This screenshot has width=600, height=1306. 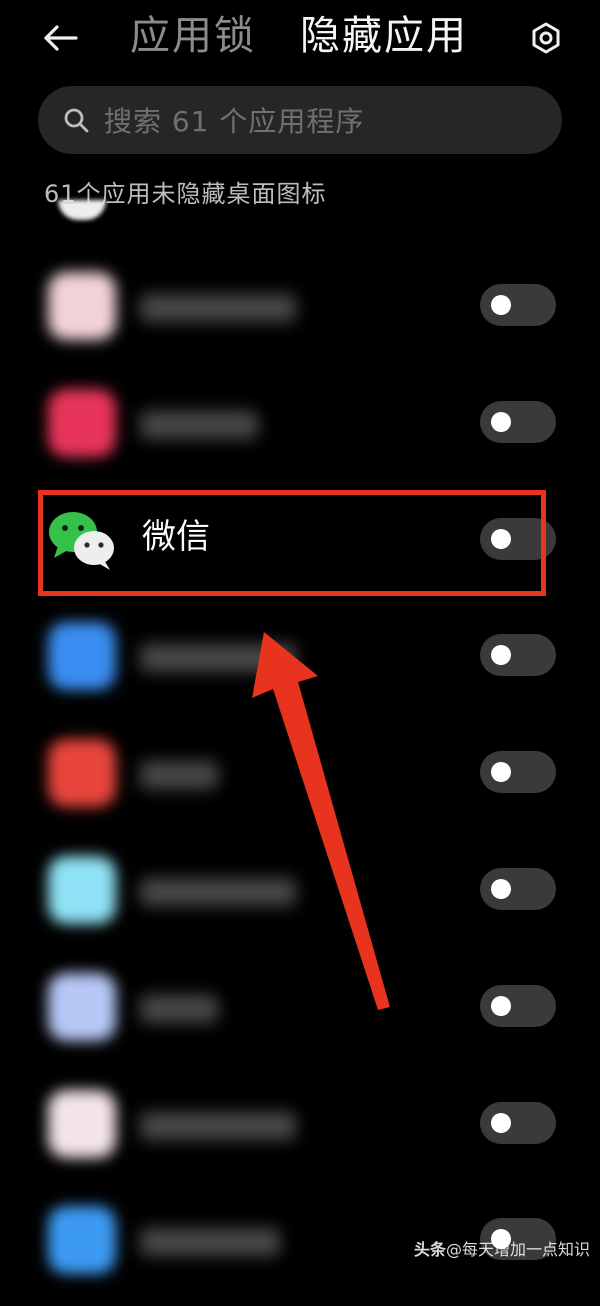 I want to click on tab-app-lock: 应用锁, so click(x=193, y=36).